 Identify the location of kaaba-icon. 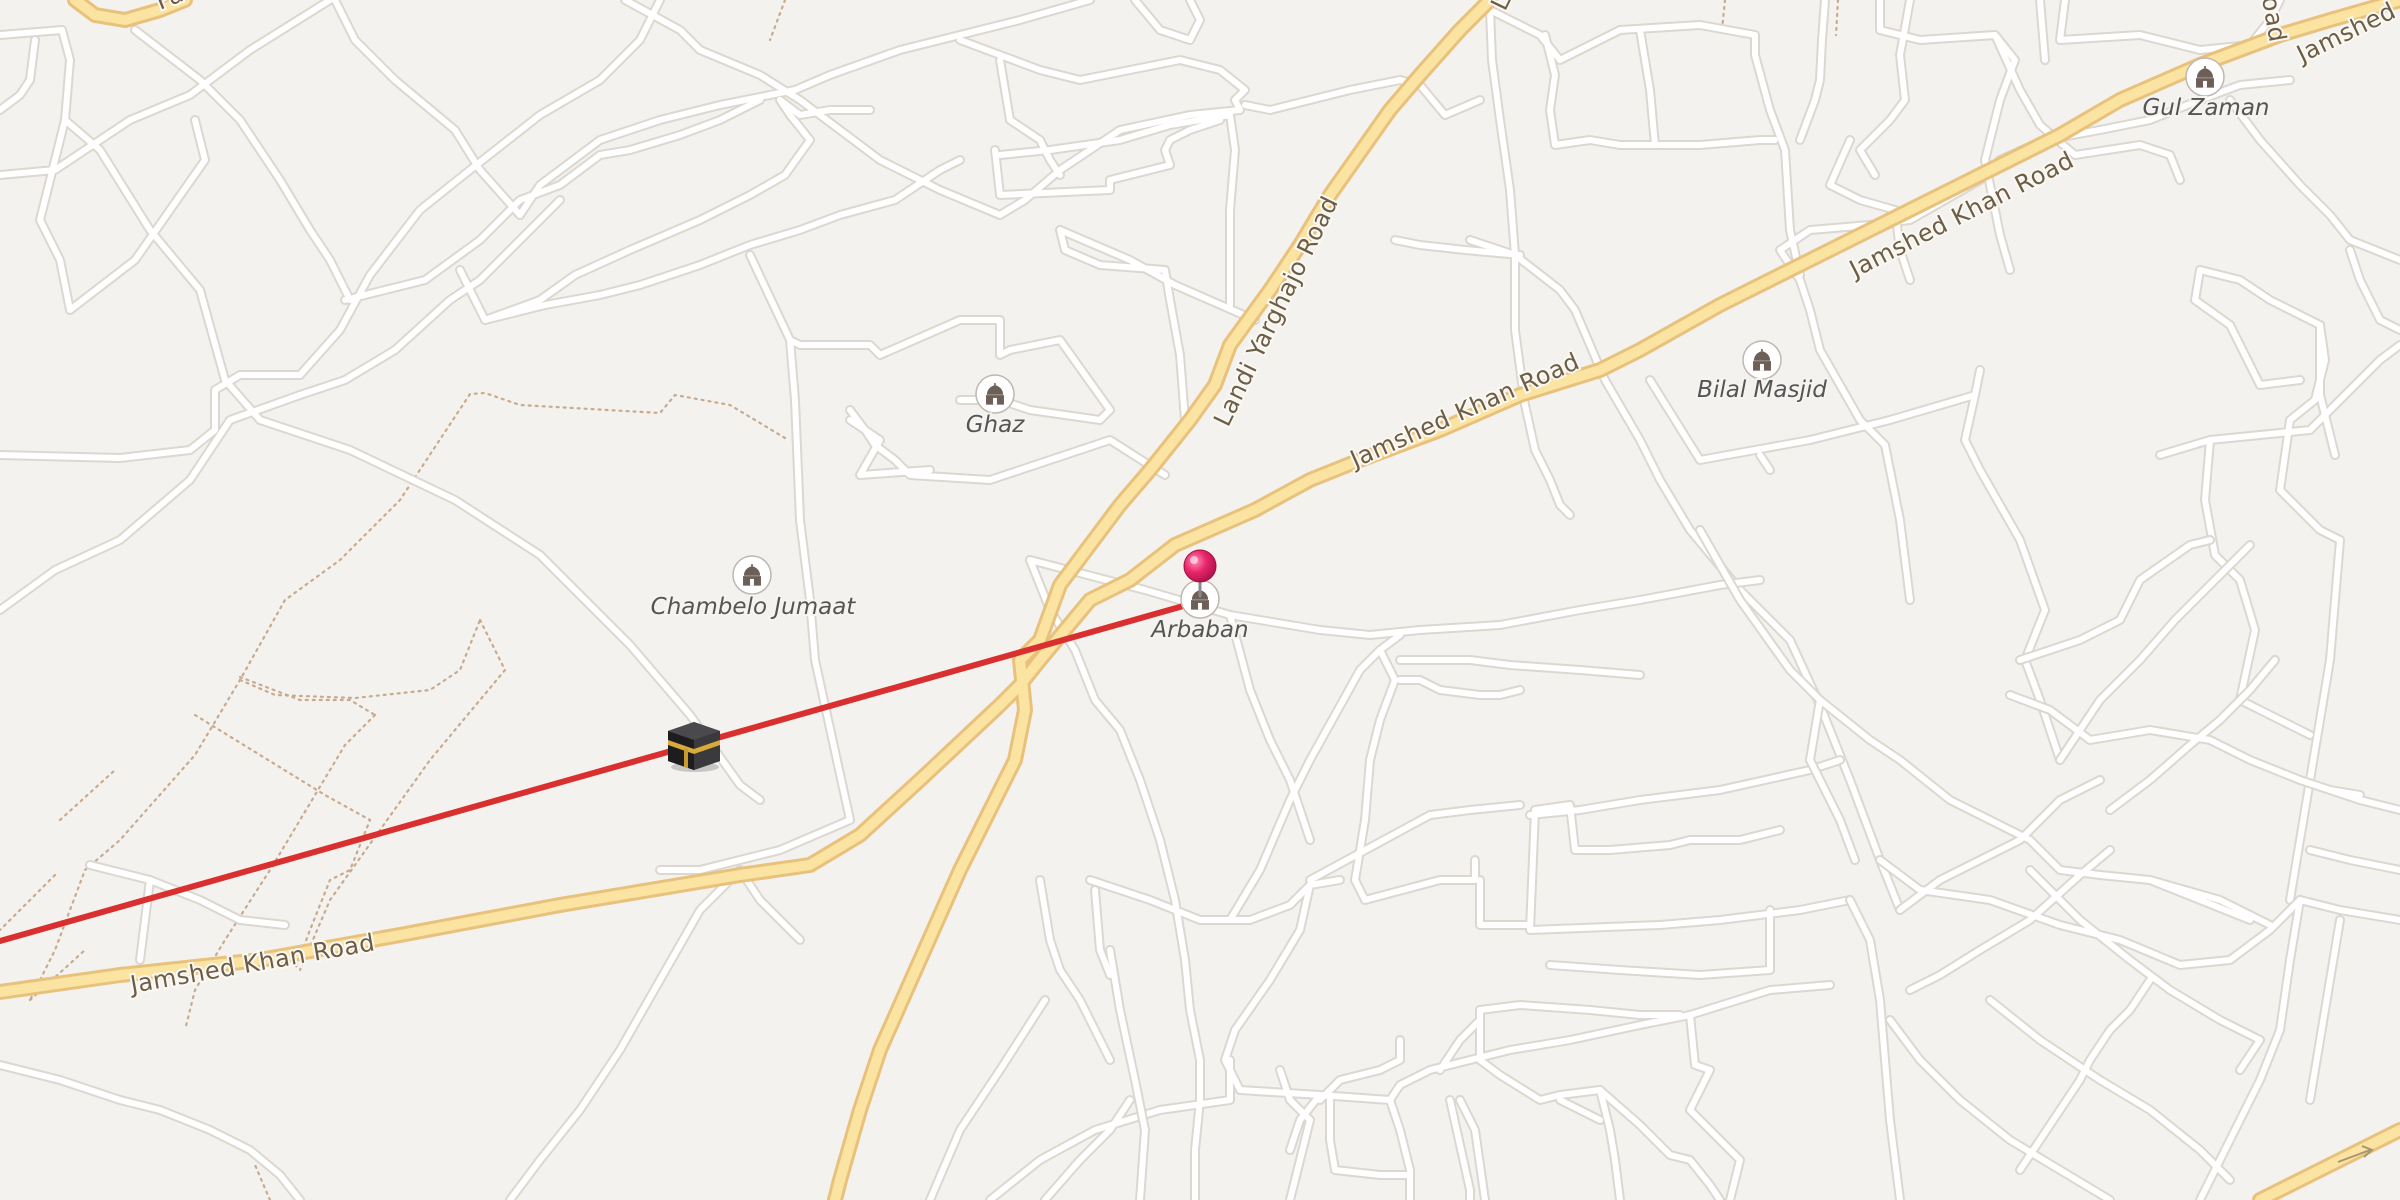
(694, 747).